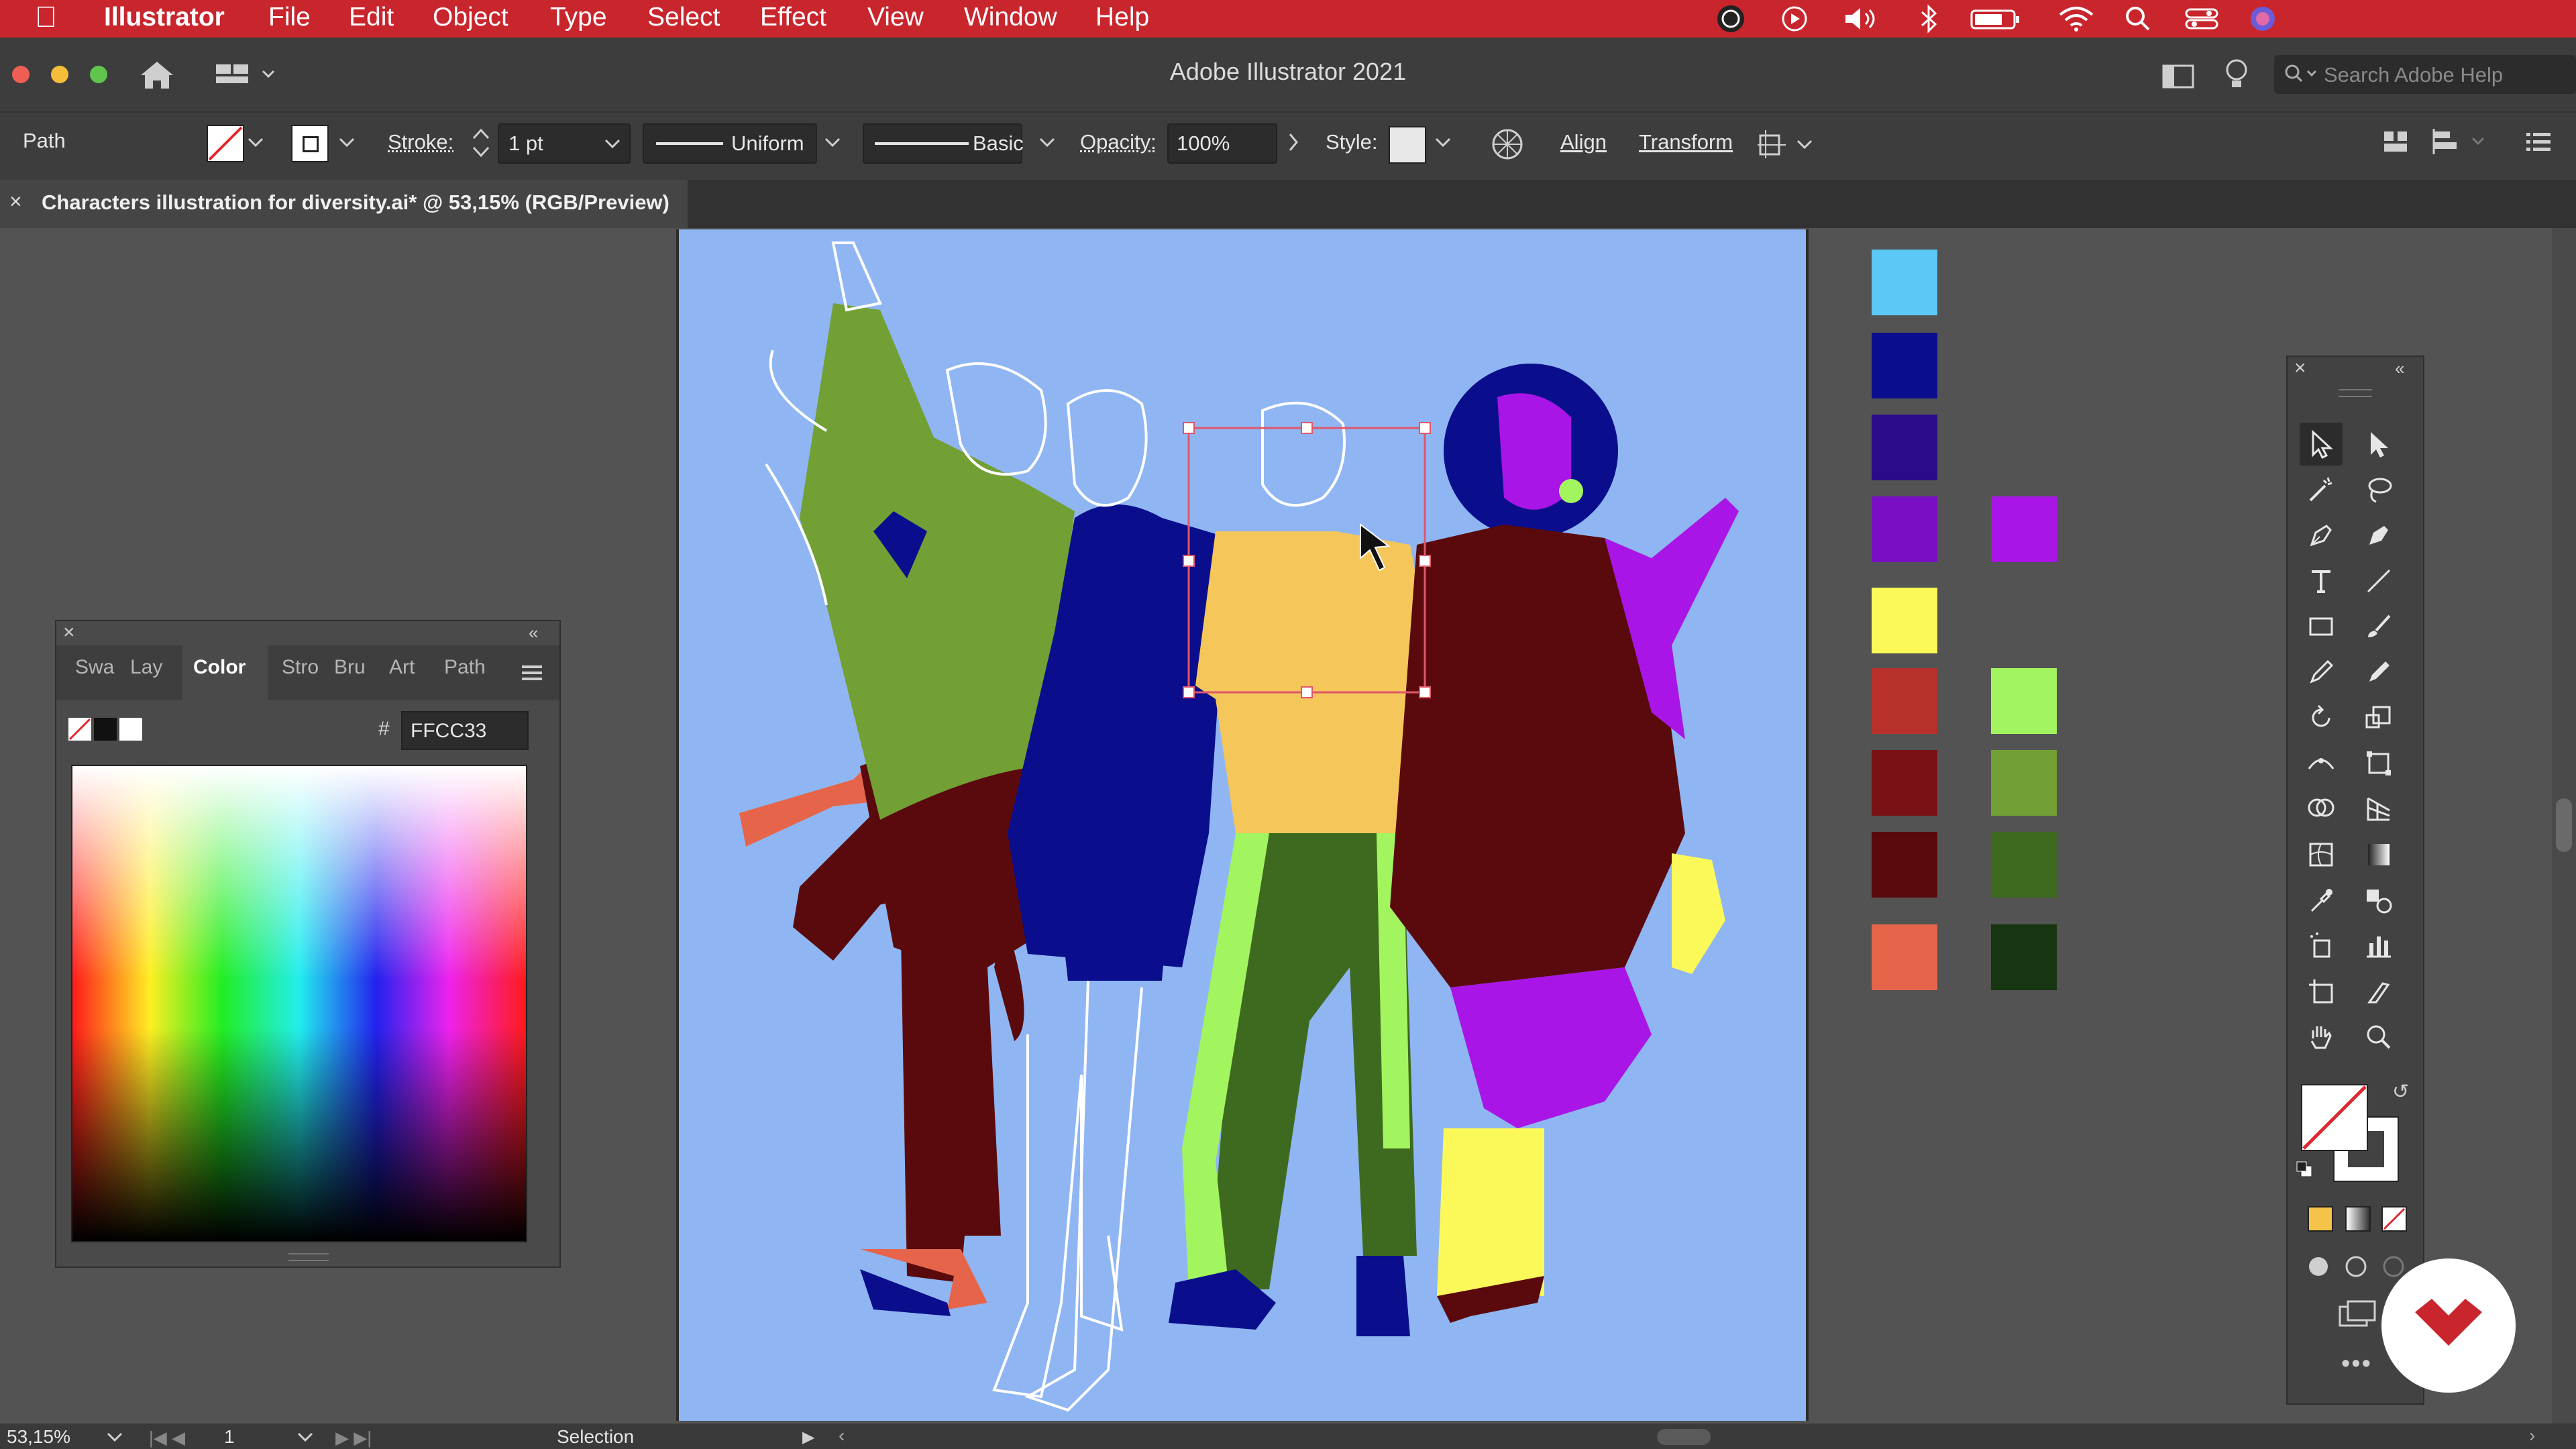 This screenshot has width=2576, height=1449. What do you see at coordinates (2357, 1314) in the screenshot?
I see `screen-mode-icon` at bounding box center [2357, 1314].